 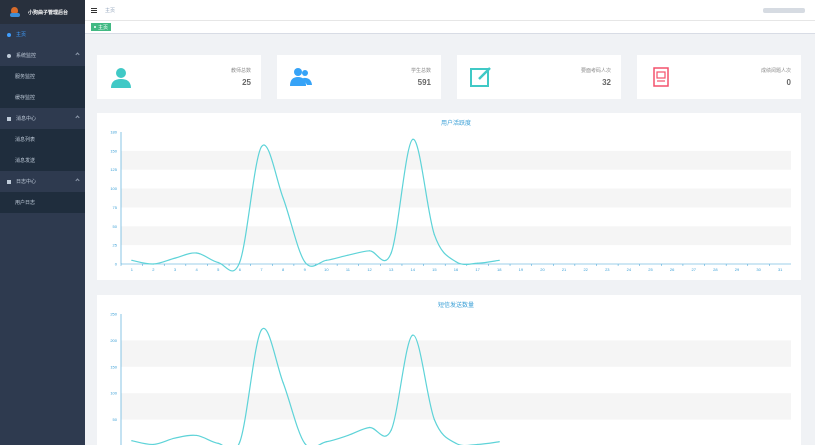 I want to click on y-tick-label: 100, so click(x=113, y=393).